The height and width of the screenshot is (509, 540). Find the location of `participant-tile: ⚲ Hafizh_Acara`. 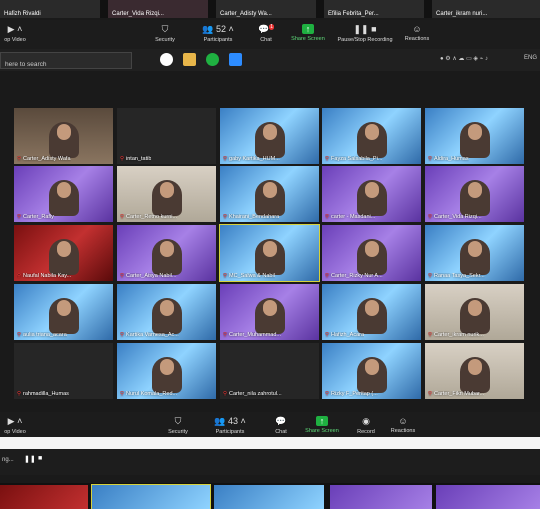

participant-tile: ⚲ Hafizh_Acara is located at coordinates (371, 312).